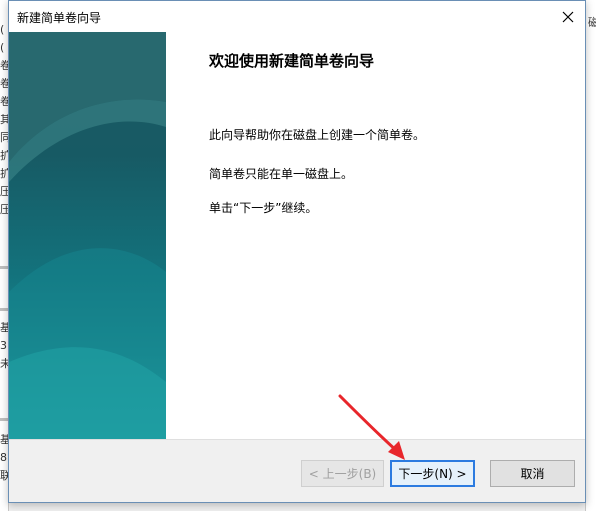 The image size is (596, 511). Describe the element at coordinates (432, 473) in the screenshot. I see `next-button: 下一步(N) >` at that location.